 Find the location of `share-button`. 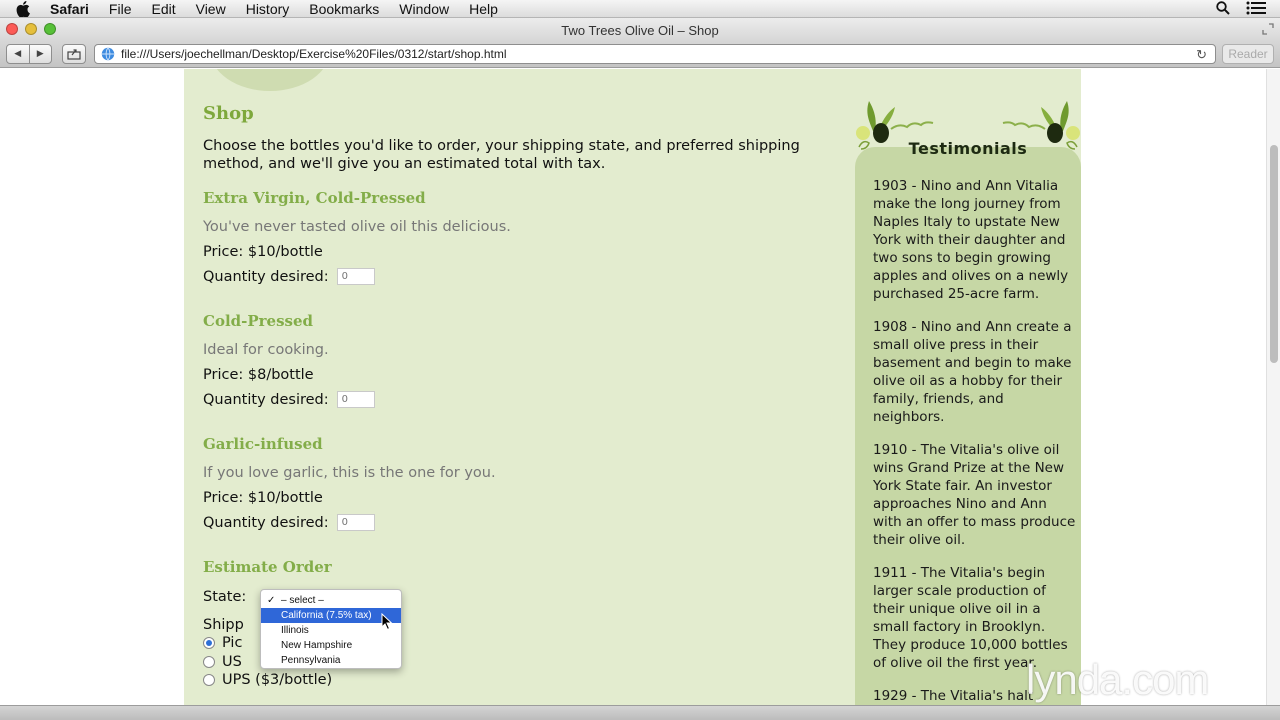

share-button is located at coordinates (74, 54).